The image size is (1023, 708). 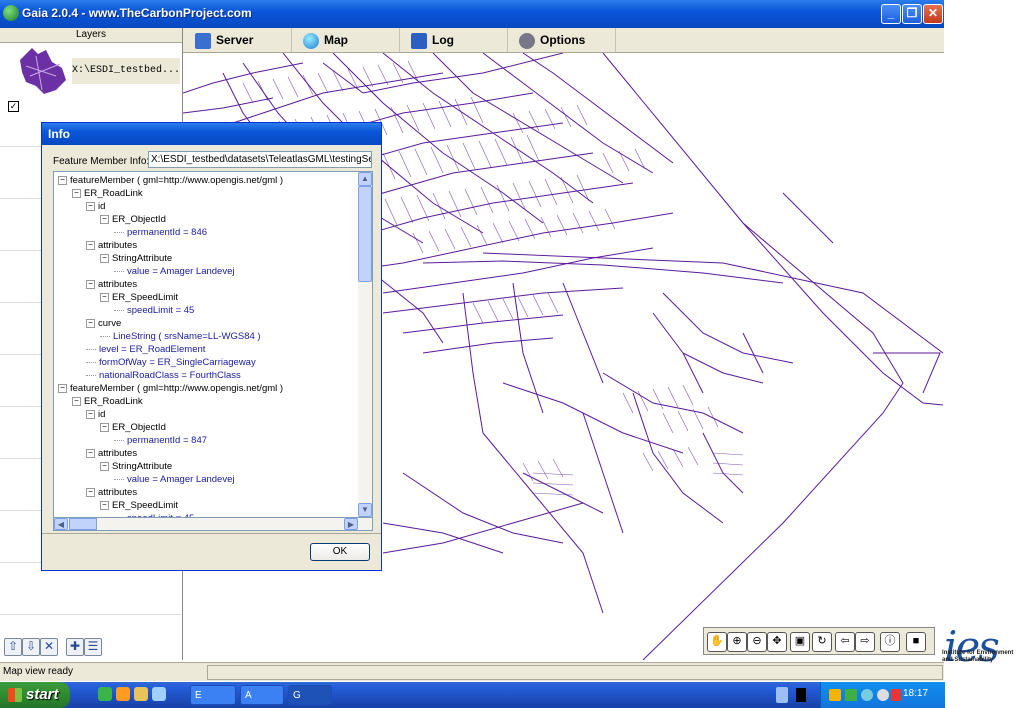 I want to click on tree-node: LineString ( srsName=LL-WGS84 ), so click(x=180, y=336).